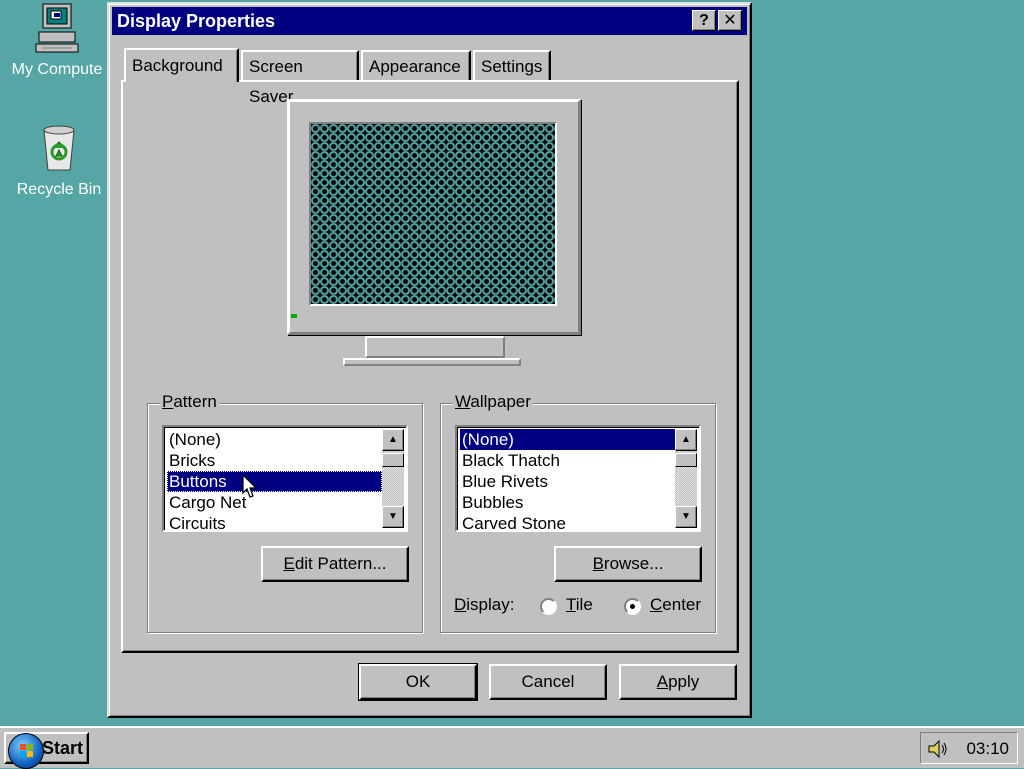 The height and width of the screenshot is (769, 1024). Describe the element at coordinates (59, 189) in the screenshot. I see `desktop-icon-label: Recycle Bin` at that location.